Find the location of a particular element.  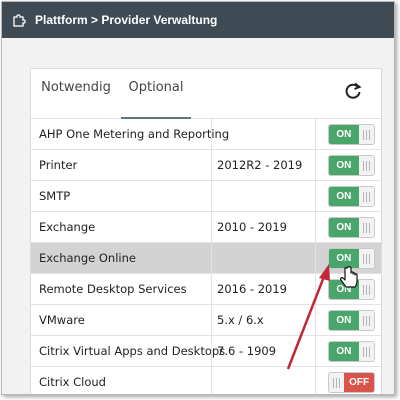

provider-name: SMTP is located at coordinates (55, 196).